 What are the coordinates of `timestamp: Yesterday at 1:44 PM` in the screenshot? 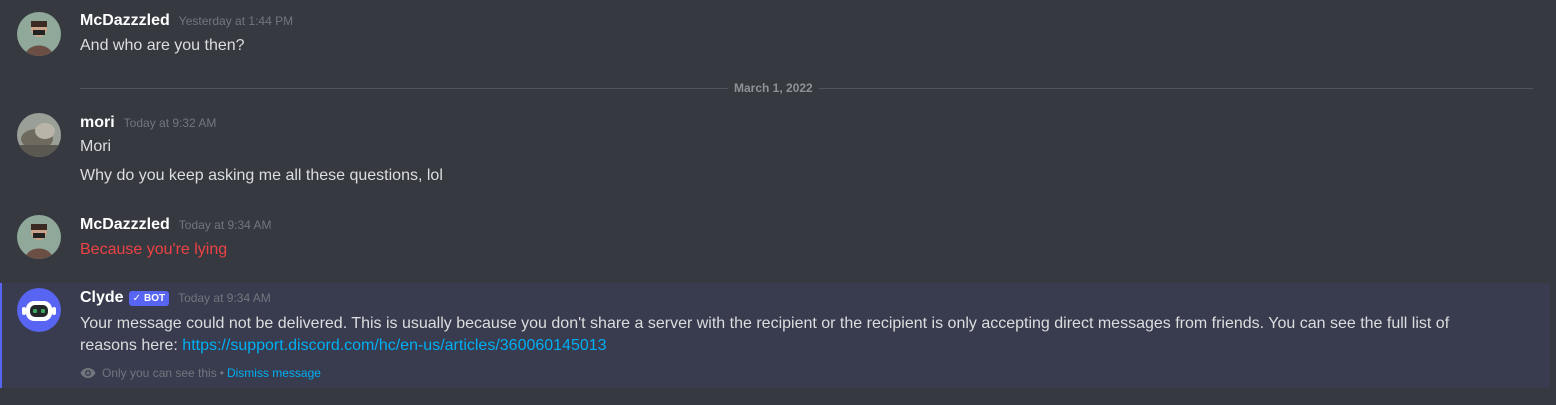 It's located at (236, 21).